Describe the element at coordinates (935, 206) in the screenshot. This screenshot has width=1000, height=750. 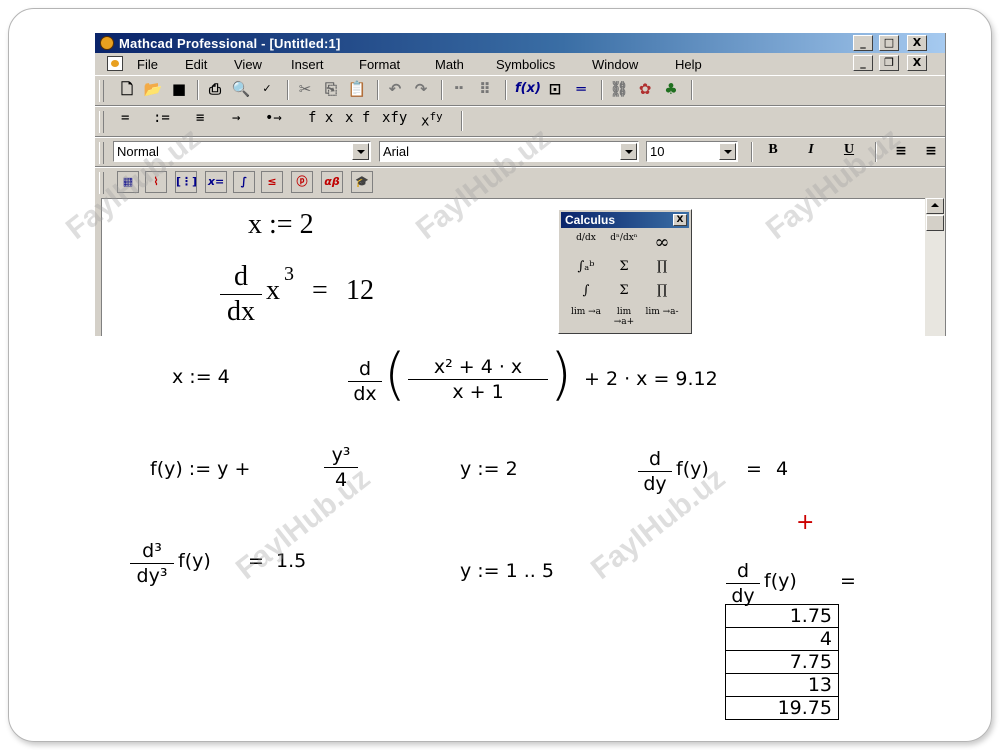
I see `scroll-up-icon` at that location.